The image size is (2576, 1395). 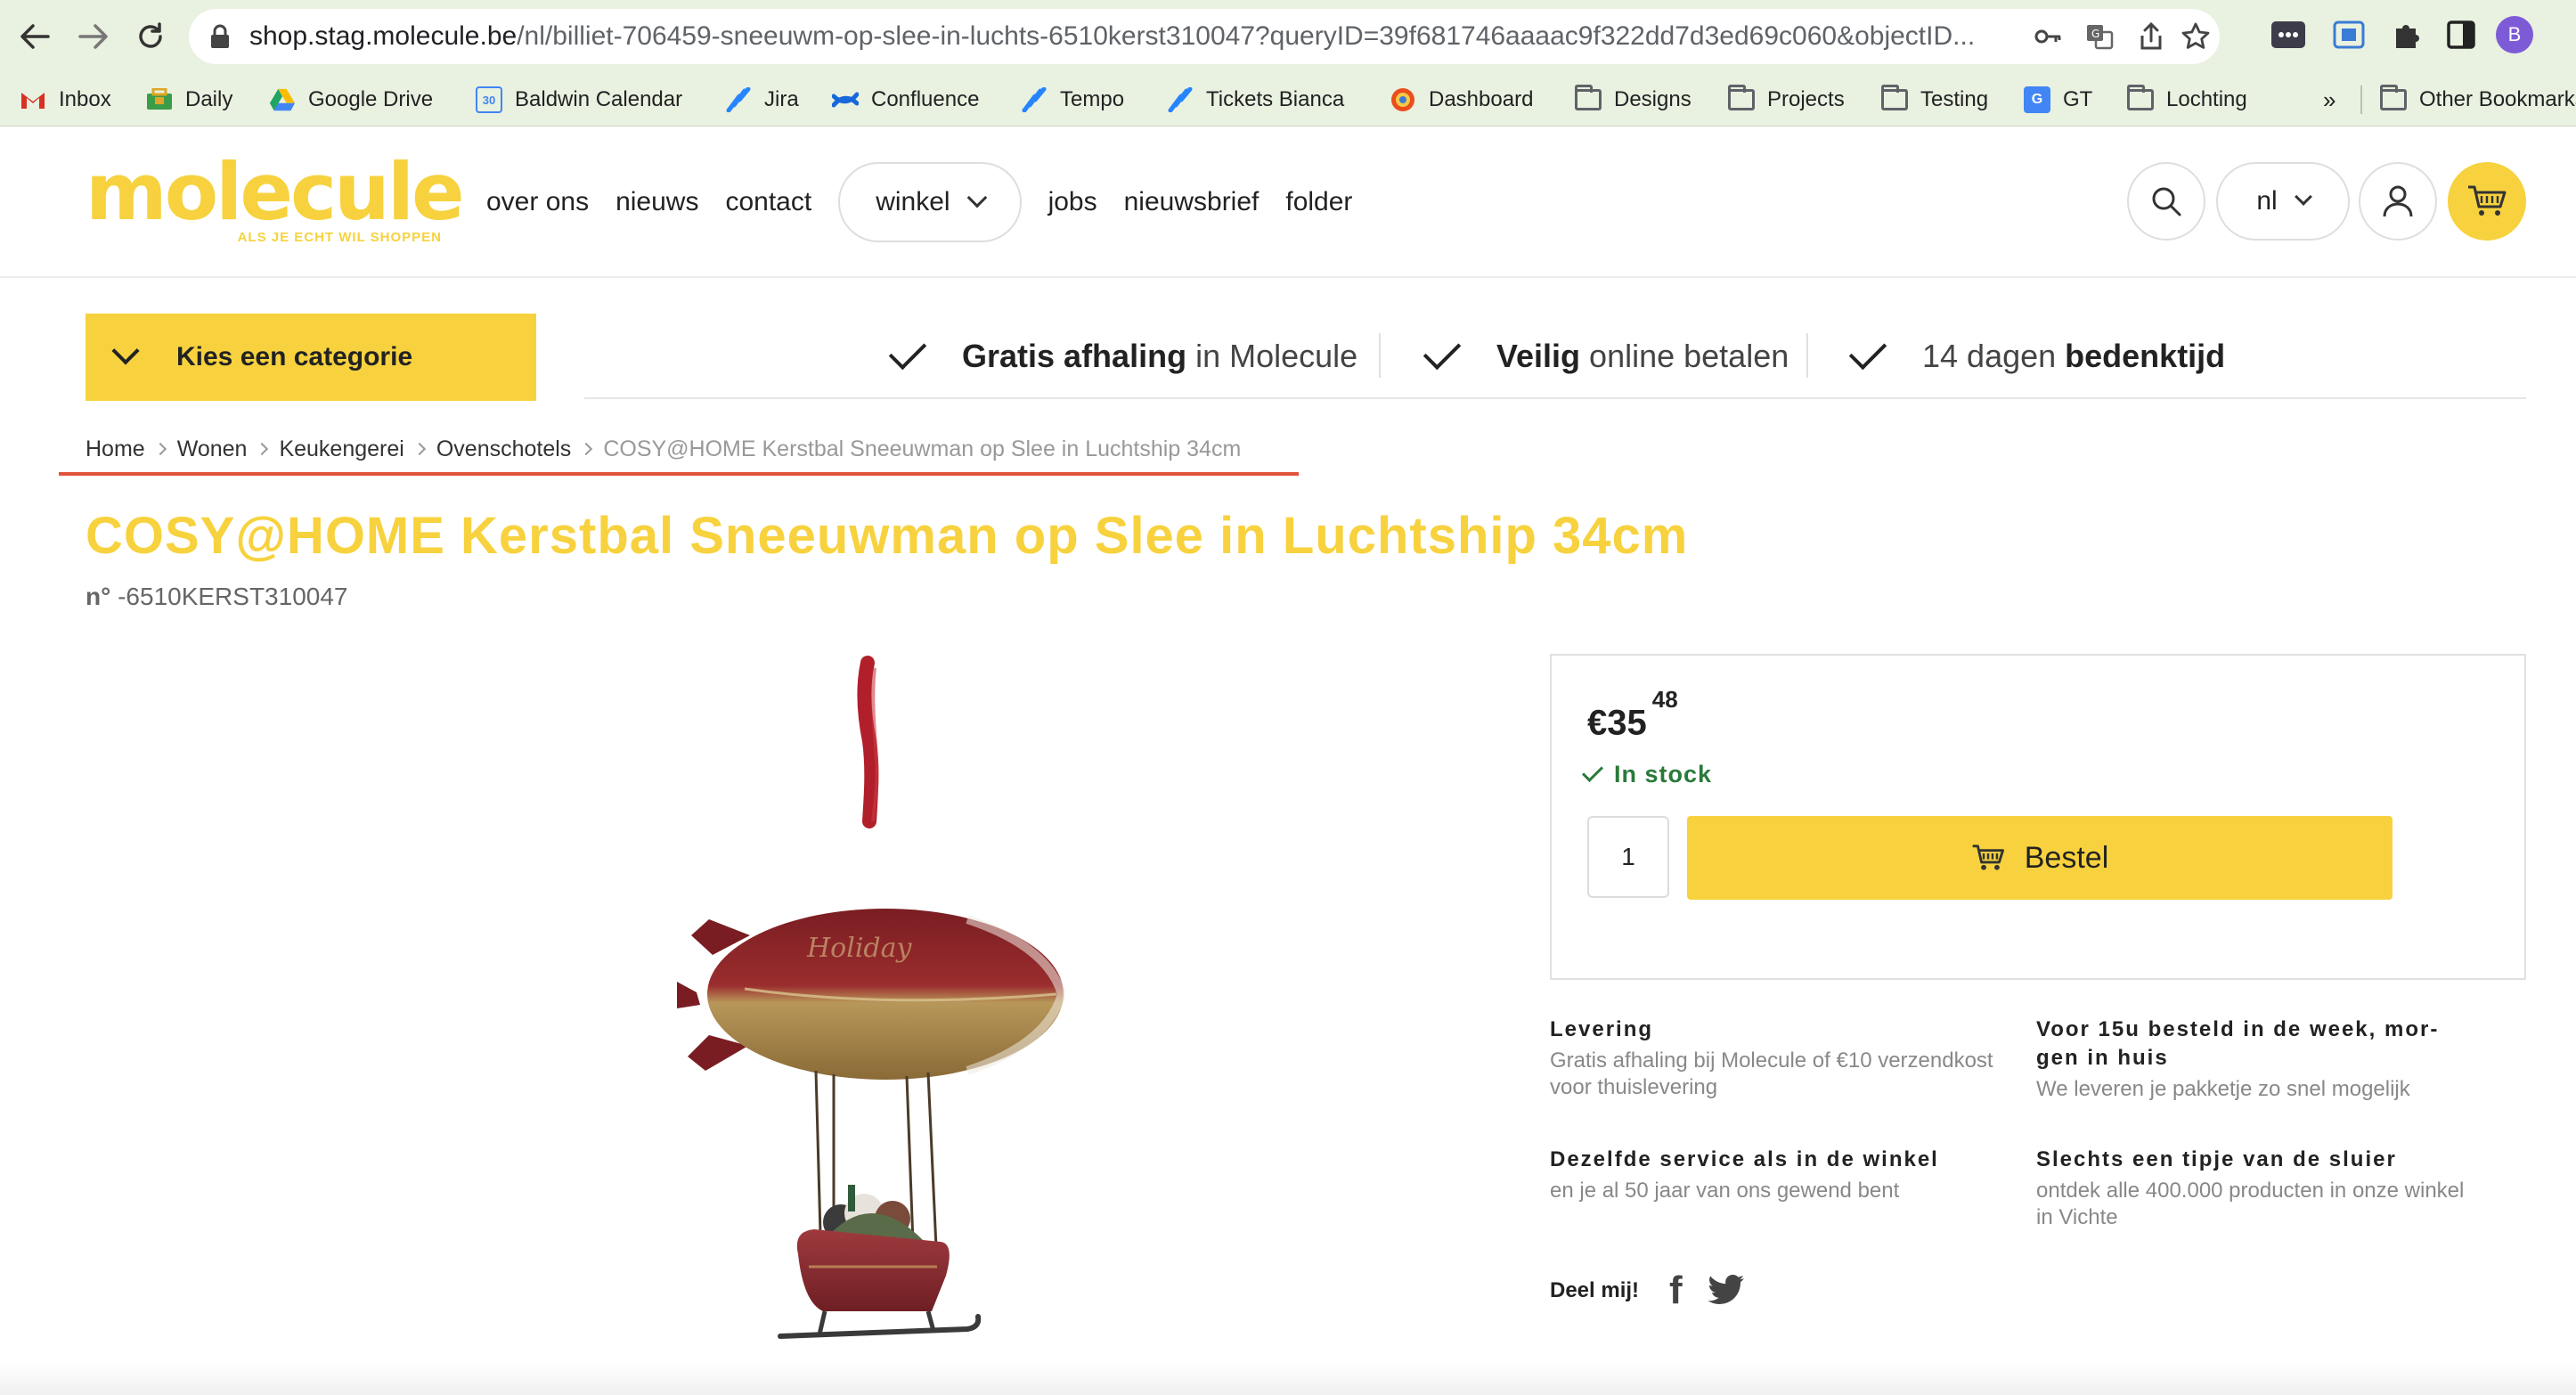 I want to click on order-button: Bestel, so click(x=2040, y=858).